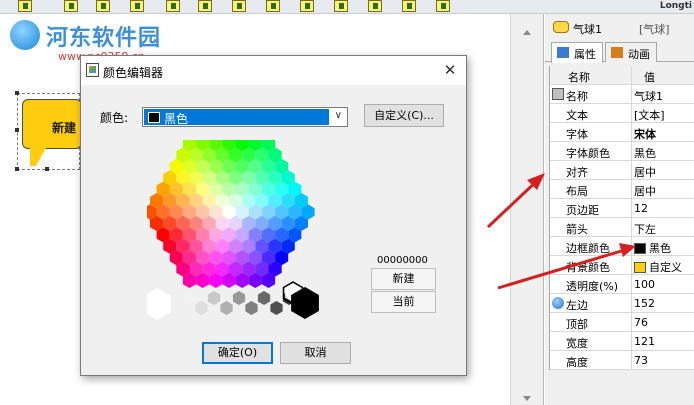 The image size is (694, 405). I want to click on property-row: 名称 气球1, so click(622, 94).